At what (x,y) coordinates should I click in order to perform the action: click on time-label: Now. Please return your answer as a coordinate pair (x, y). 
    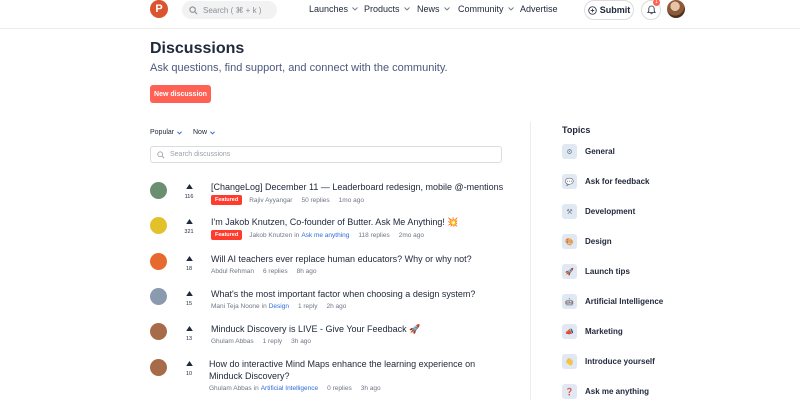
    Looking at the image, I should click on (200, 132).